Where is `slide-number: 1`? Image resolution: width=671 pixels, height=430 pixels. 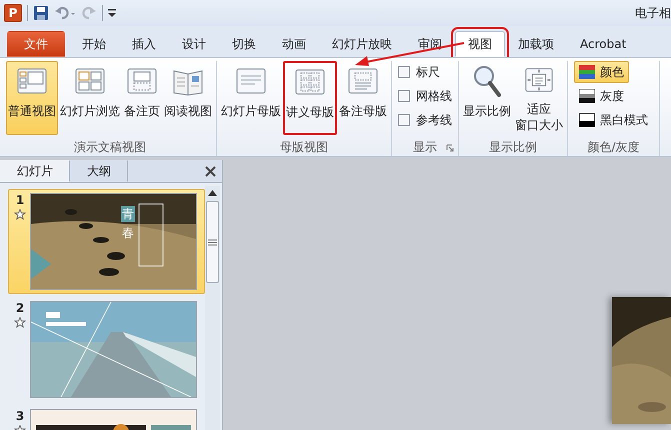
slide-number: 1 is located at coordinates (20, 200).